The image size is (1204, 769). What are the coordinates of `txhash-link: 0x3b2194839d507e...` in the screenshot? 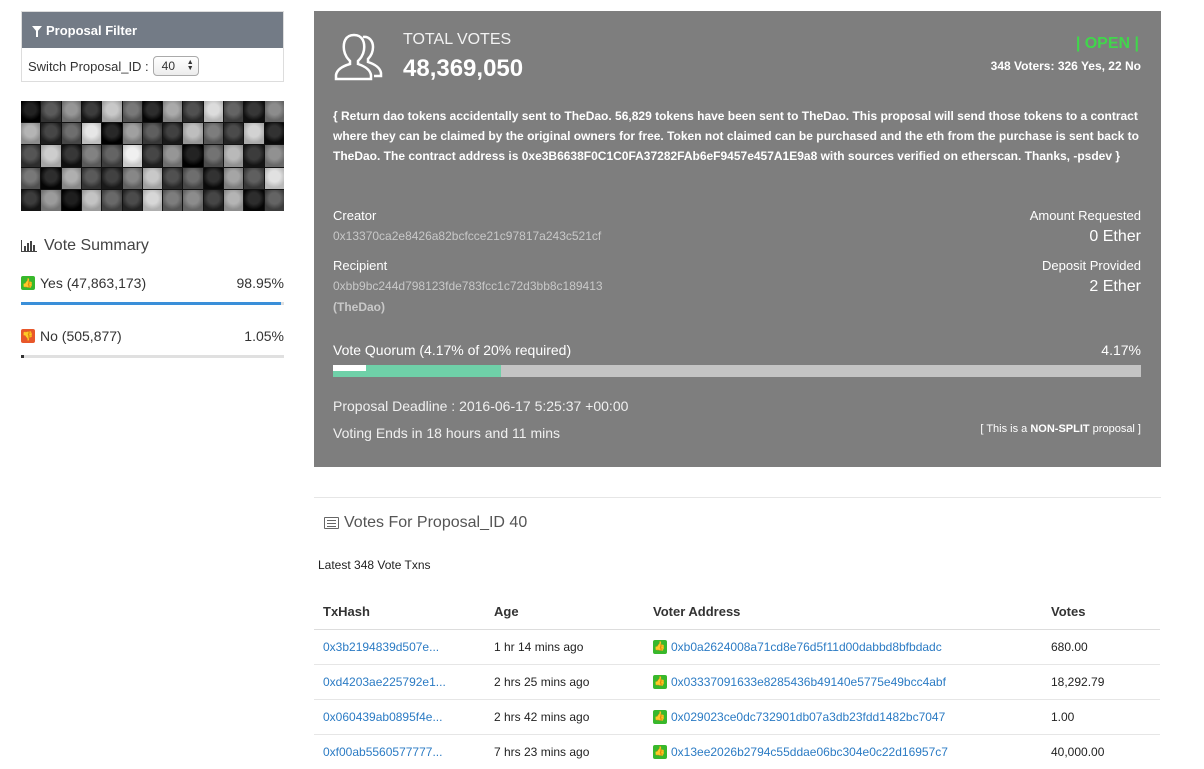 It's located at (381, 647).